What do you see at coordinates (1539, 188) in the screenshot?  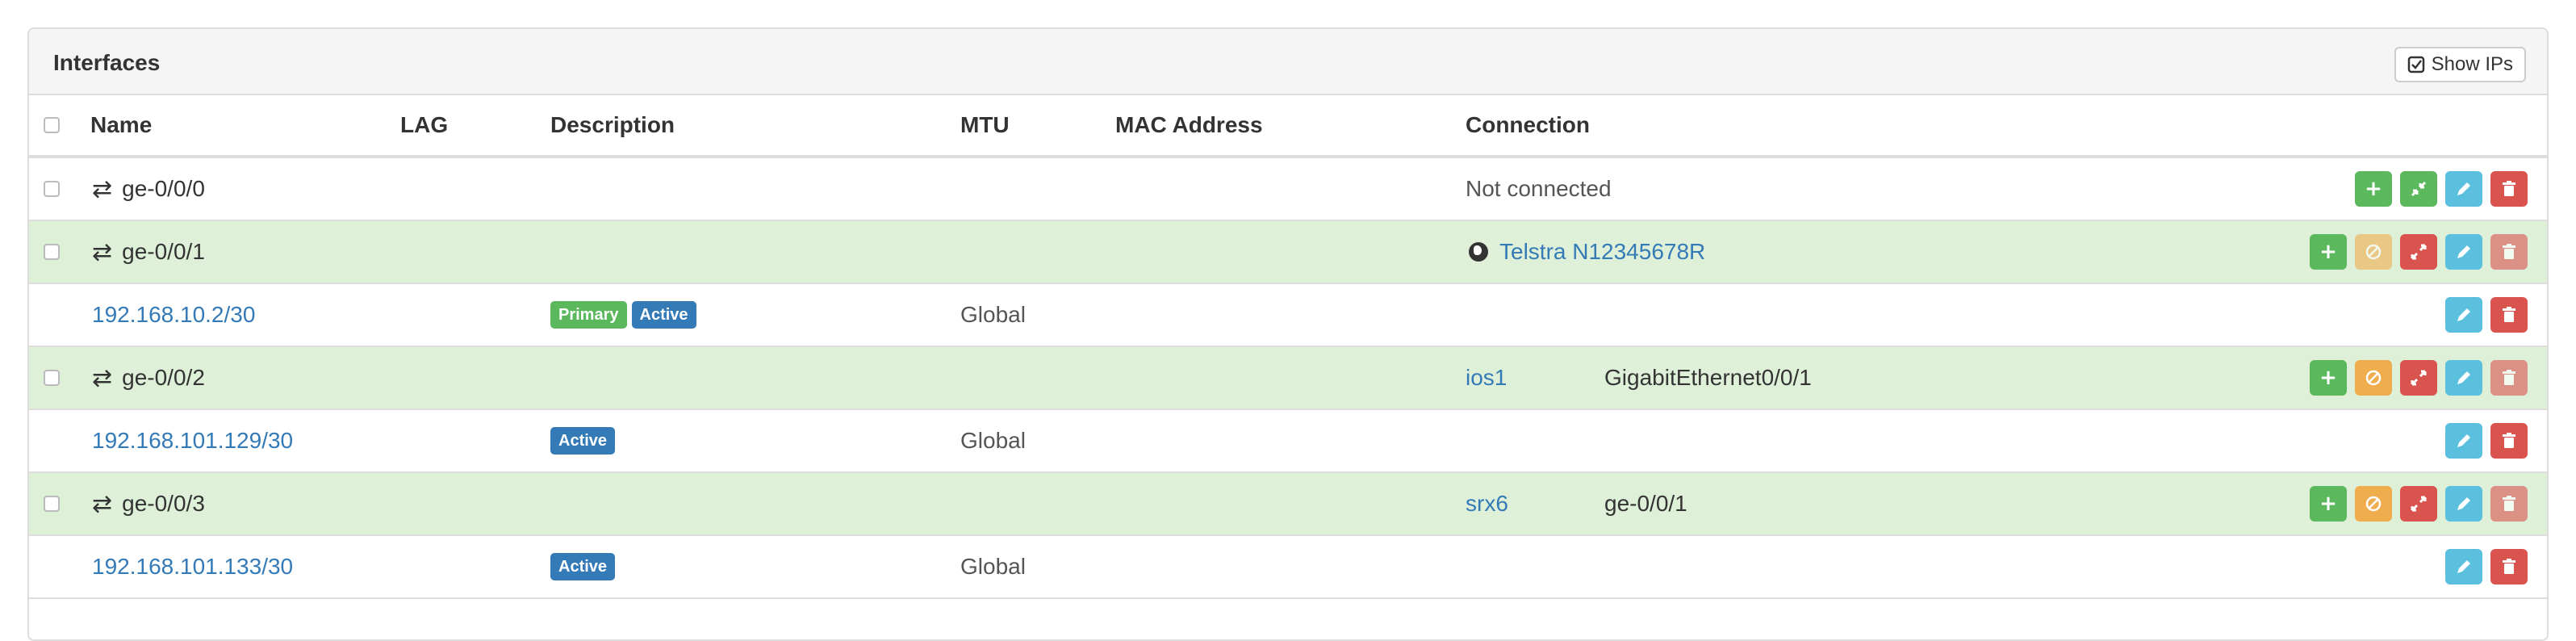 I see `connection-status: Not connected` at bounding box center [1539, 188].